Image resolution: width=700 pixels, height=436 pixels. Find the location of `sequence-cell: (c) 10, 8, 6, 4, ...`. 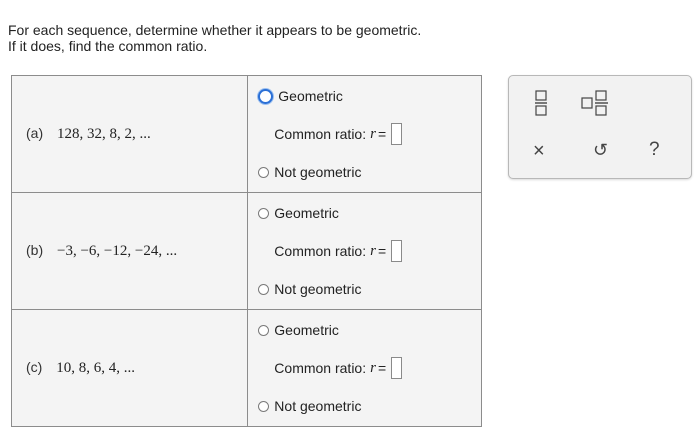

sequence-cell: (c) 10, 8, 6, 4, ... is located at coordinates (129, 368).